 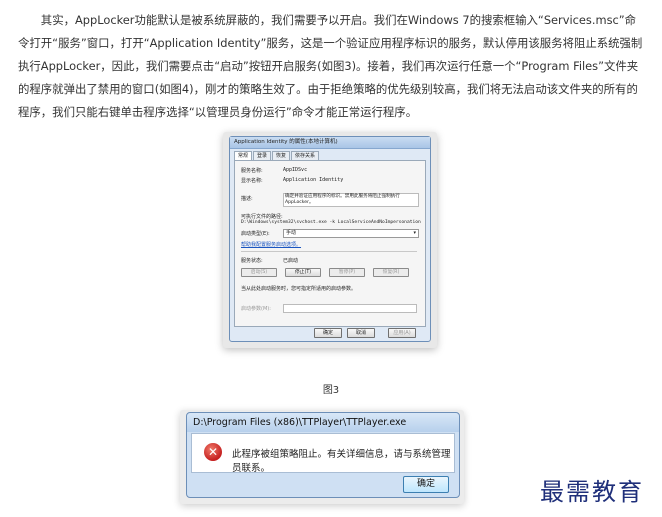 I want to click on dialog-tabs: 常规 登录 恢复 依存关系, so click(x=277, y=156).